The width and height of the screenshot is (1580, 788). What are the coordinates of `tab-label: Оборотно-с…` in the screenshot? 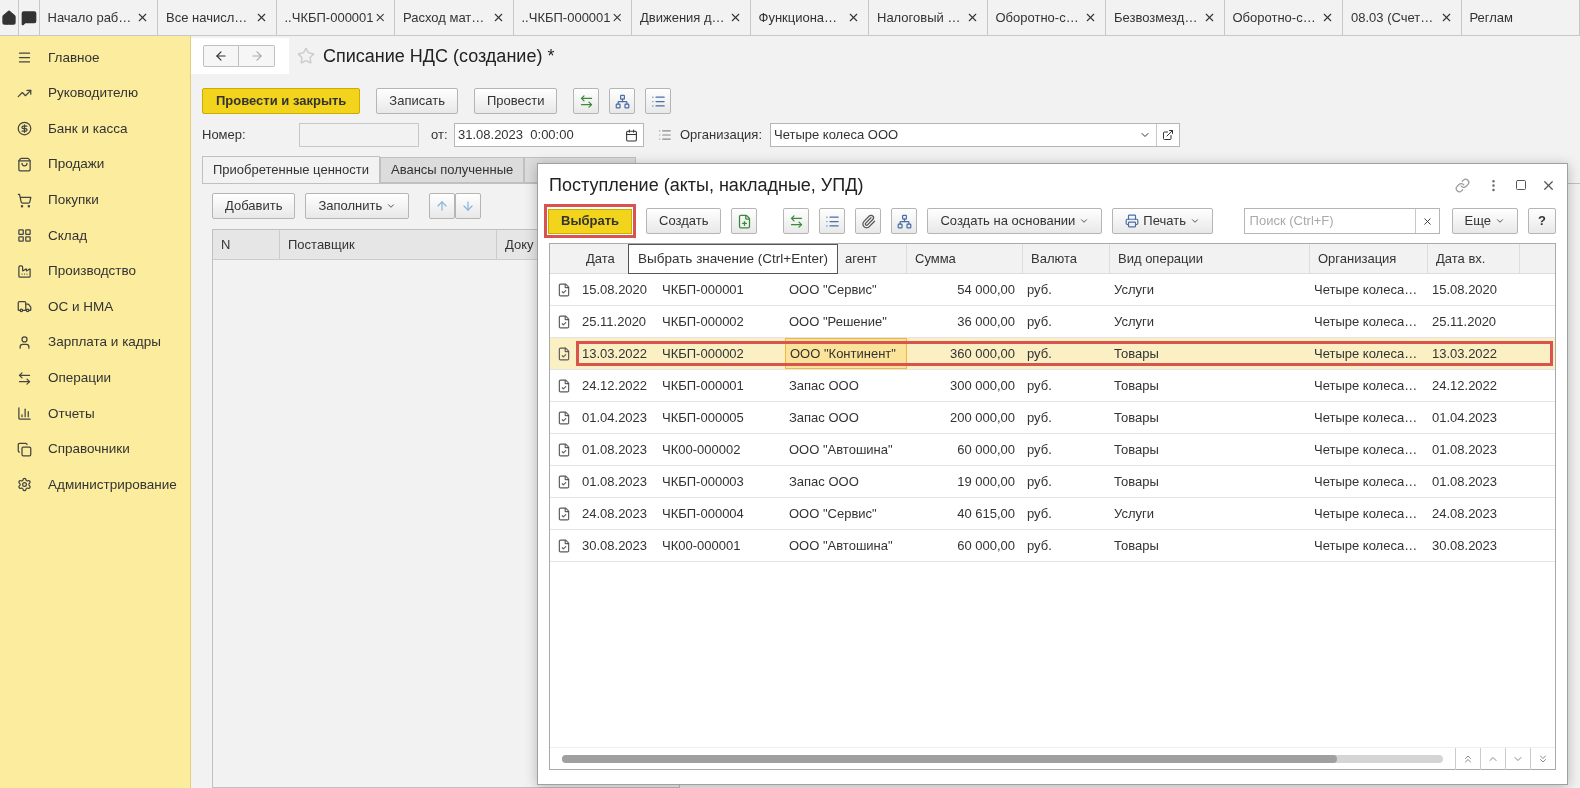 It's located at (1037, 17).